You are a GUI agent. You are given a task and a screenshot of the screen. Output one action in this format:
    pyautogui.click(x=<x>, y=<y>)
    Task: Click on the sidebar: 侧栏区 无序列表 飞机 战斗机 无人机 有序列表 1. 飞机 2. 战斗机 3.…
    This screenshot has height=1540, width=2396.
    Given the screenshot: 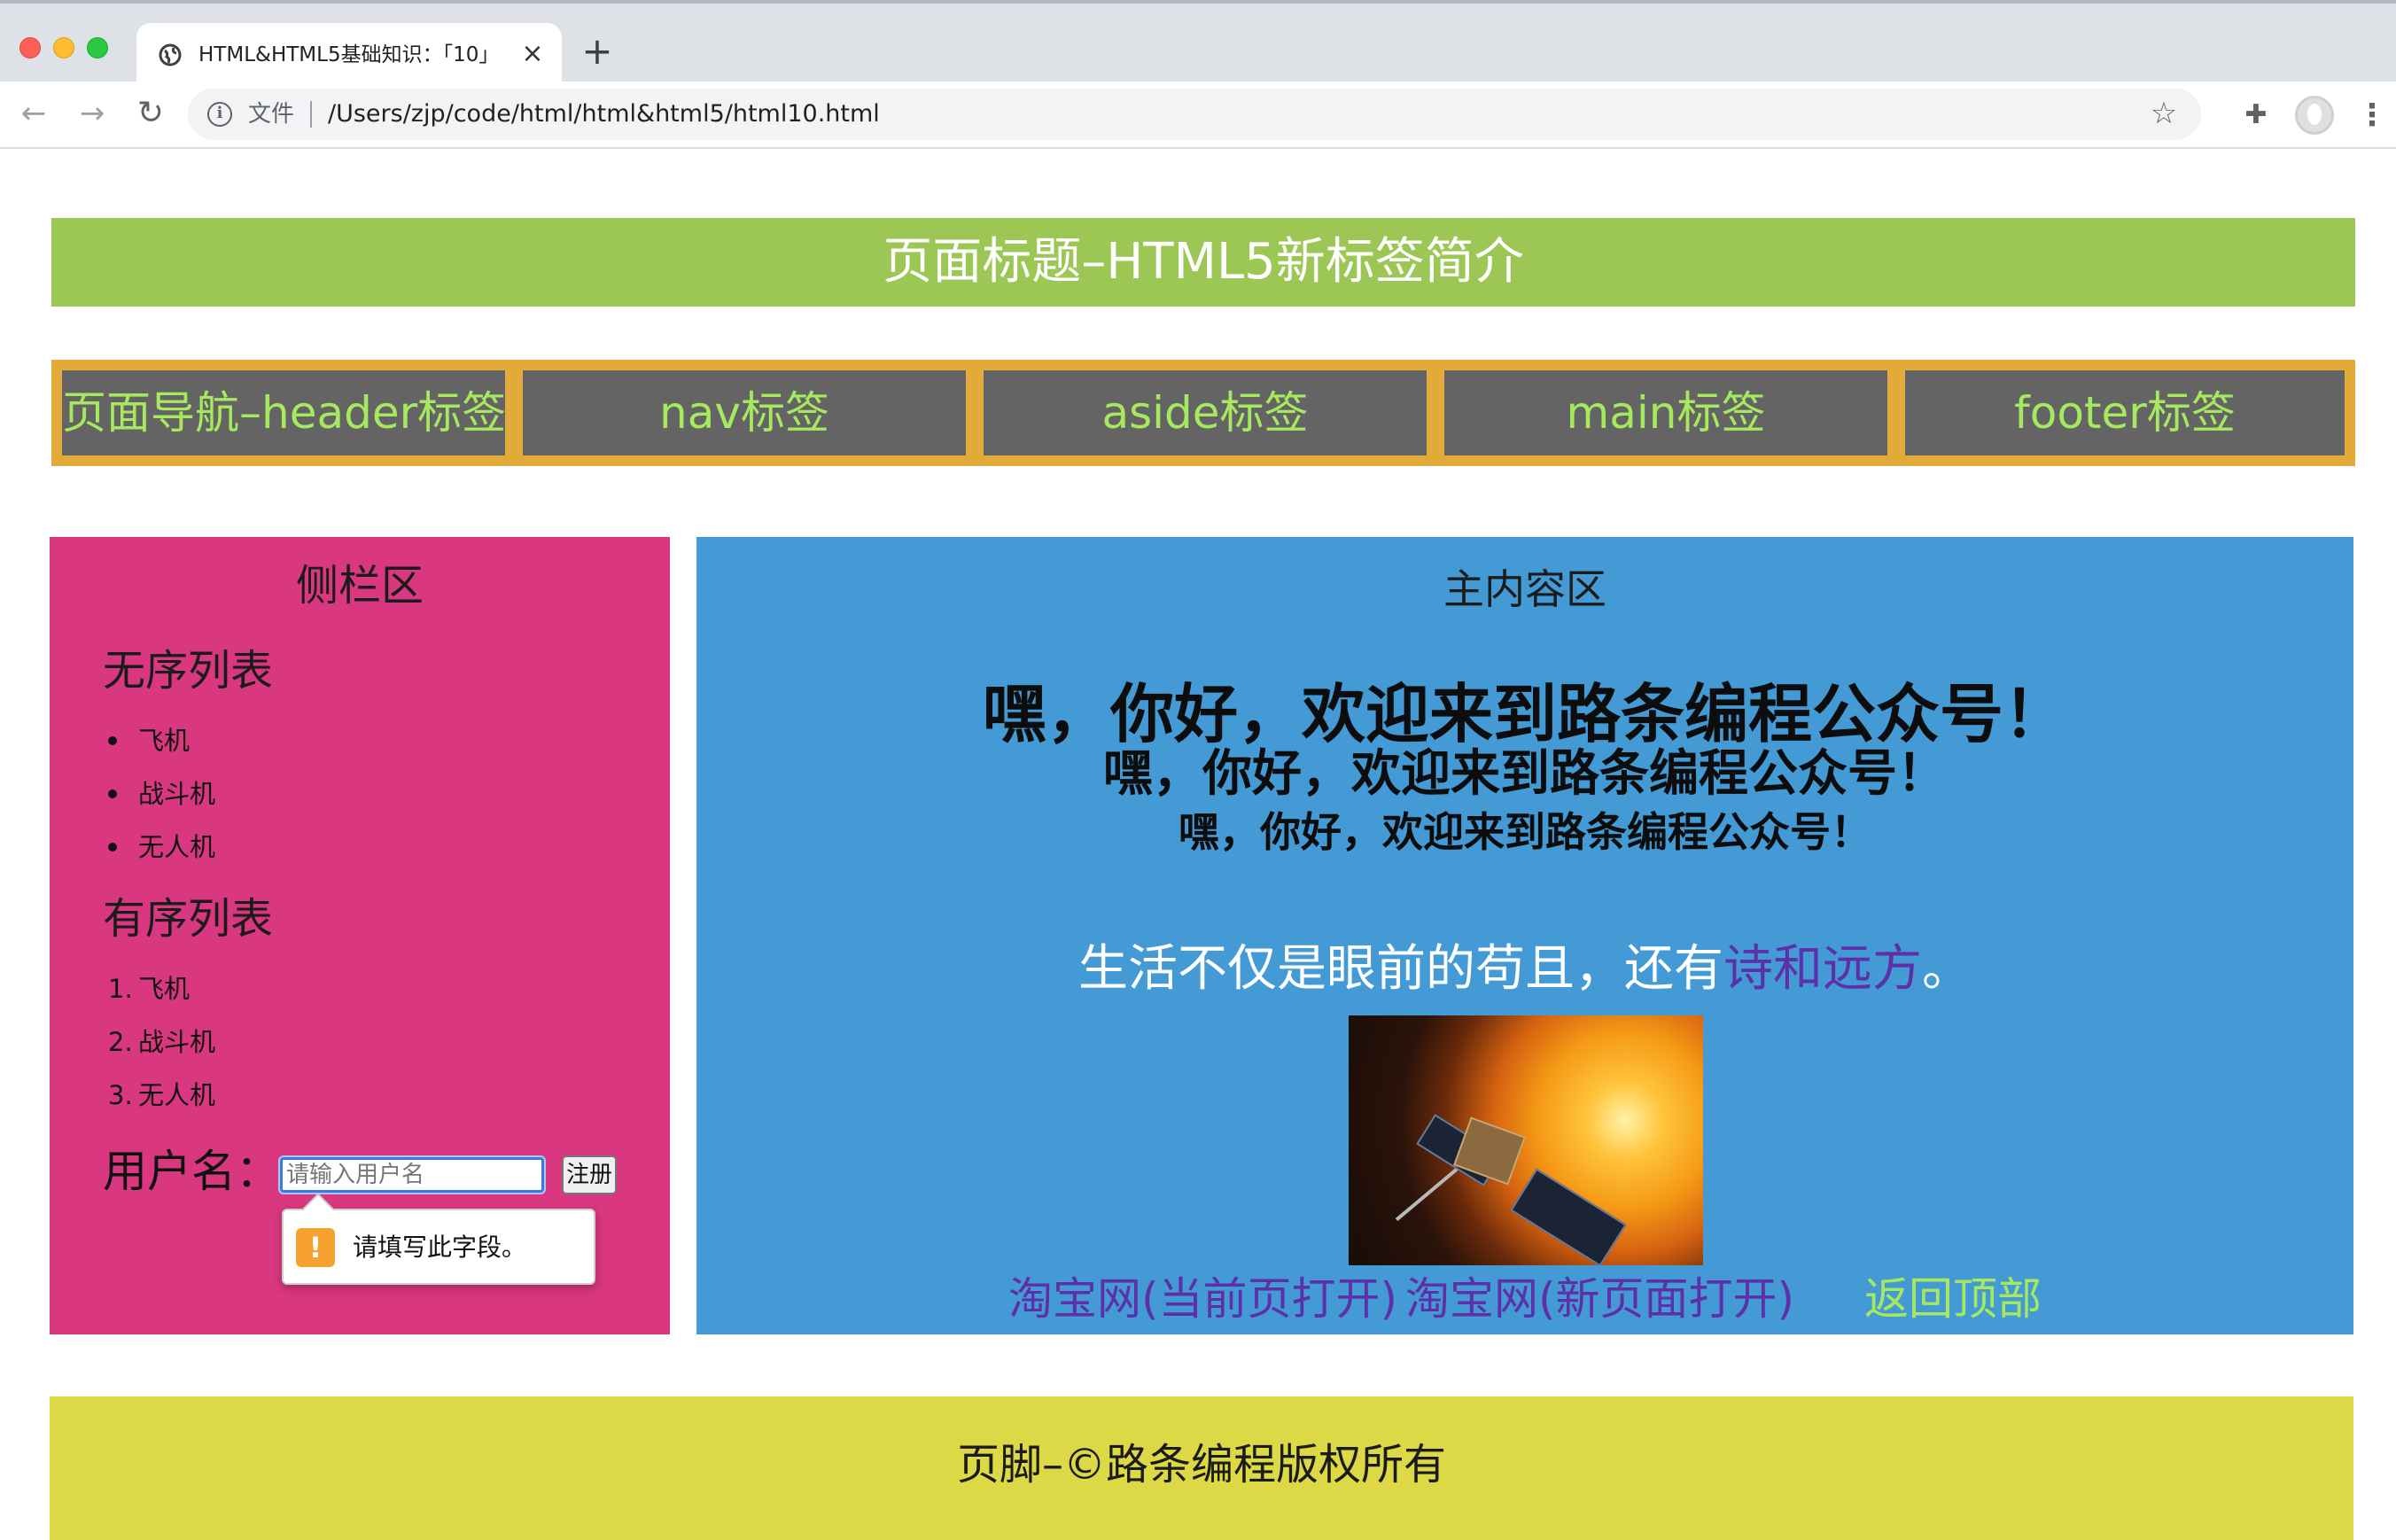 What is the action you would take?
    pyautogui.click(x=360, y=935)
    